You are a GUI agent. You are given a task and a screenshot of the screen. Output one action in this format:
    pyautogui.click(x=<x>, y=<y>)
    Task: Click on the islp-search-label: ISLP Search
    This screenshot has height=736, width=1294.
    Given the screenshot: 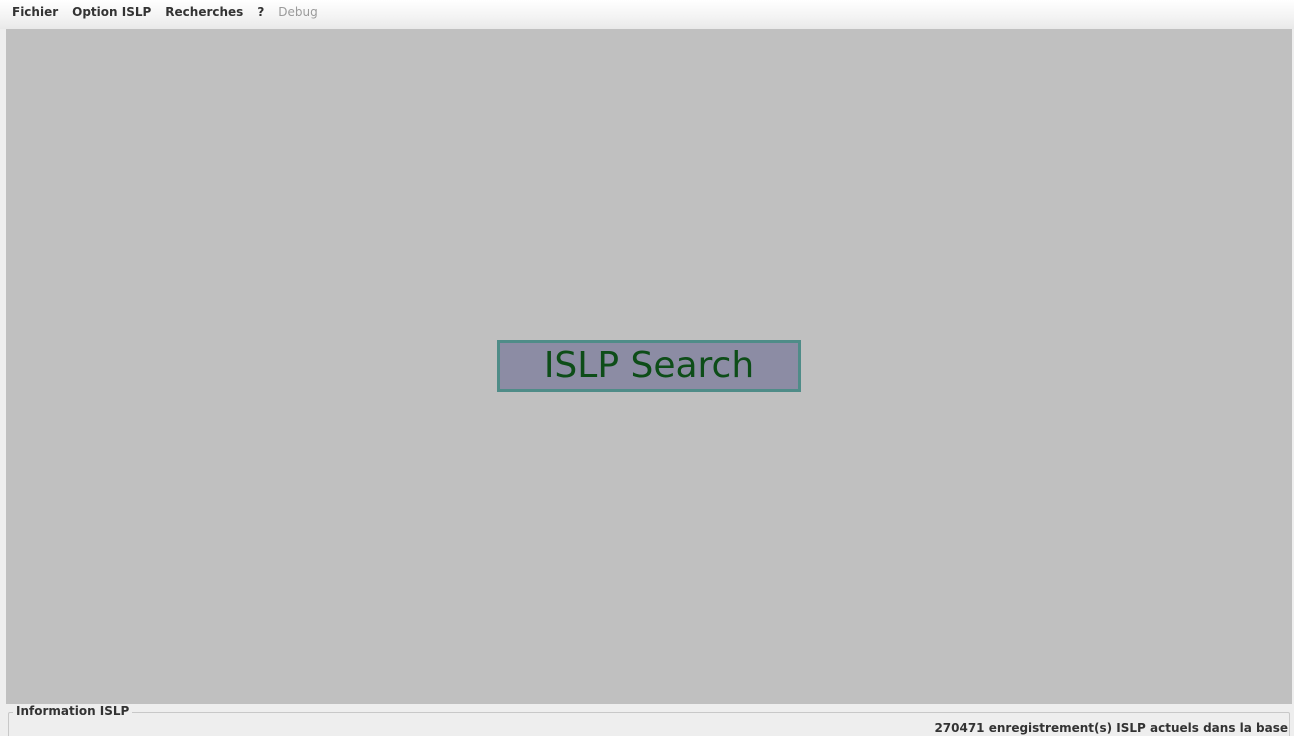 What is the action you would take?
    pyautogui.click(x=649, y=365)
    